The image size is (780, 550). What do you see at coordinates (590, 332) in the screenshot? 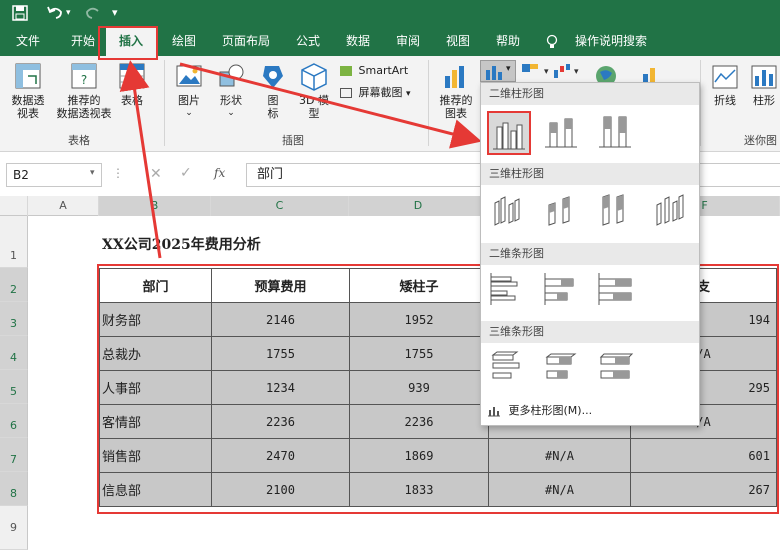
I see `section-3d-bar: 三维条形图` at bounding box center [590, 332].